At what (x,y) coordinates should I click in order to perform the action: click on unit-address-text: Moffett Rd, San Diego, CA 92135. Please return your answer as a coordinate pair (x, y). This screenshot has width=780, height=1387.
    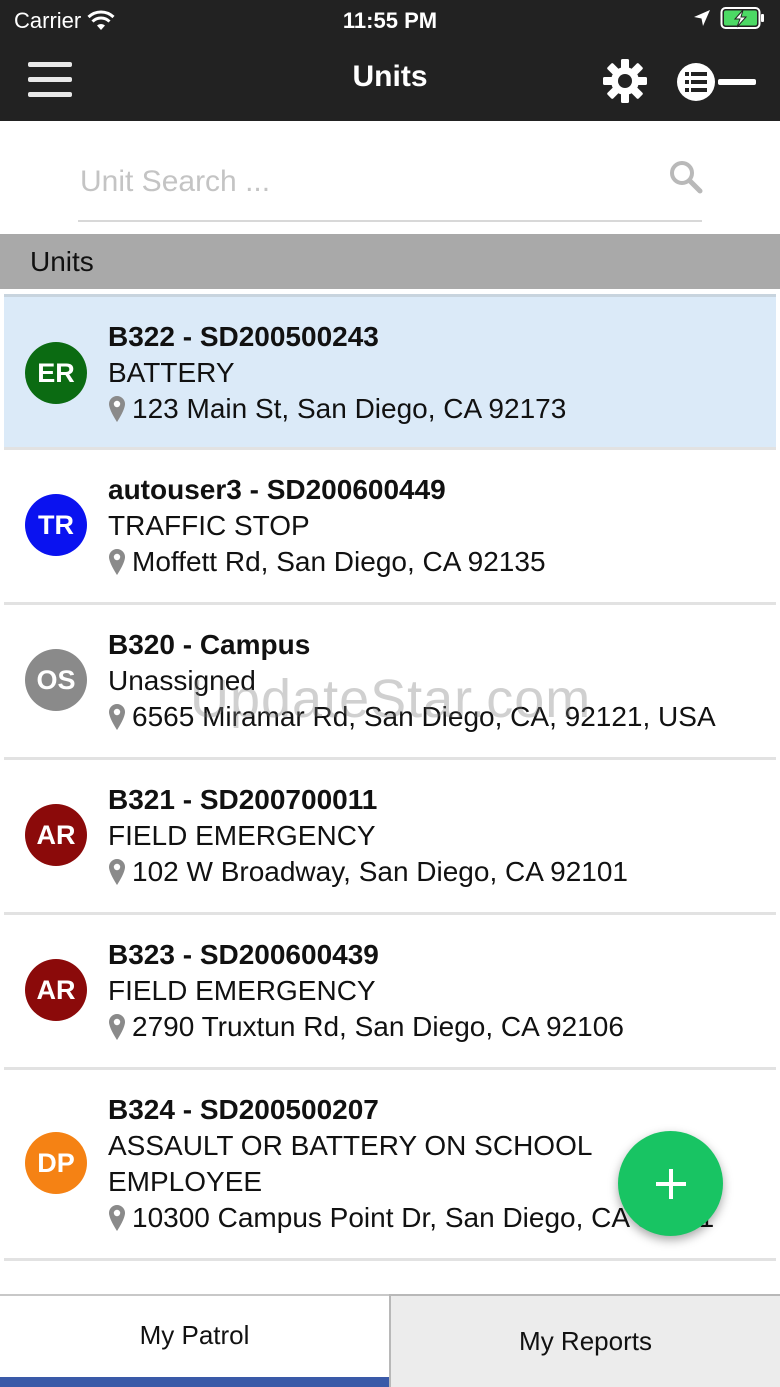
    Looking at the image, I should click on (339, 561).